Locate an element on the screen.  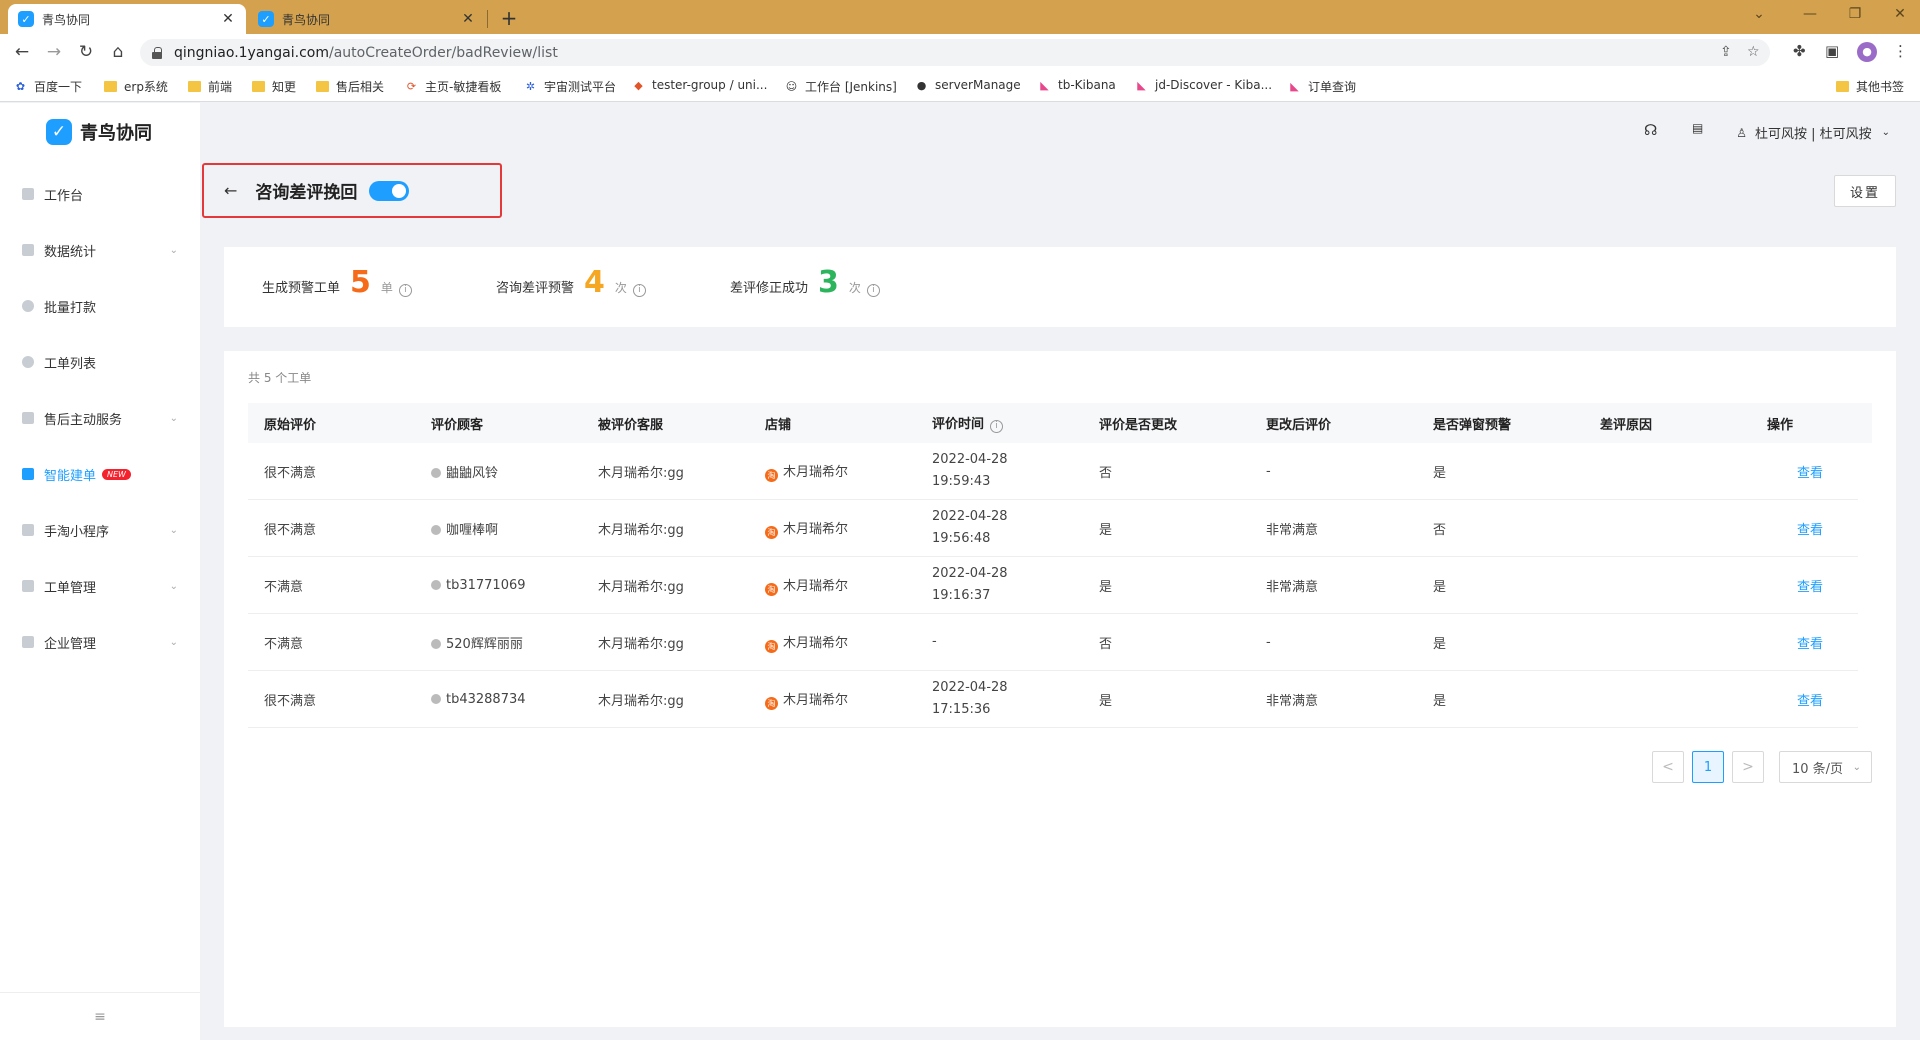
more-menu-icon: ⋮ is located at coordinates (1900, 51).